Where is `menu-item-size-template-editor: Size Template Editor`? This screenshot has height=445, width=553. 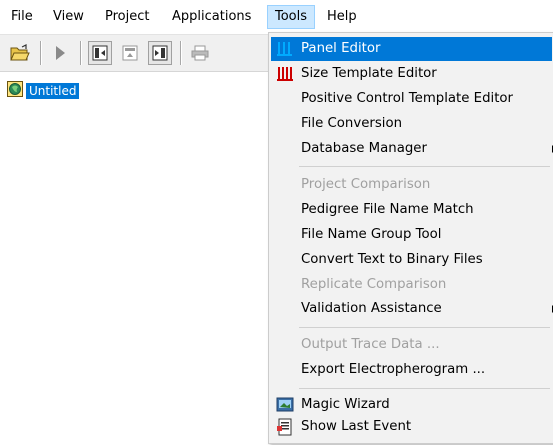
menu-item-size-template-editor: Size Template Editor is located at coordinates (411, 74).